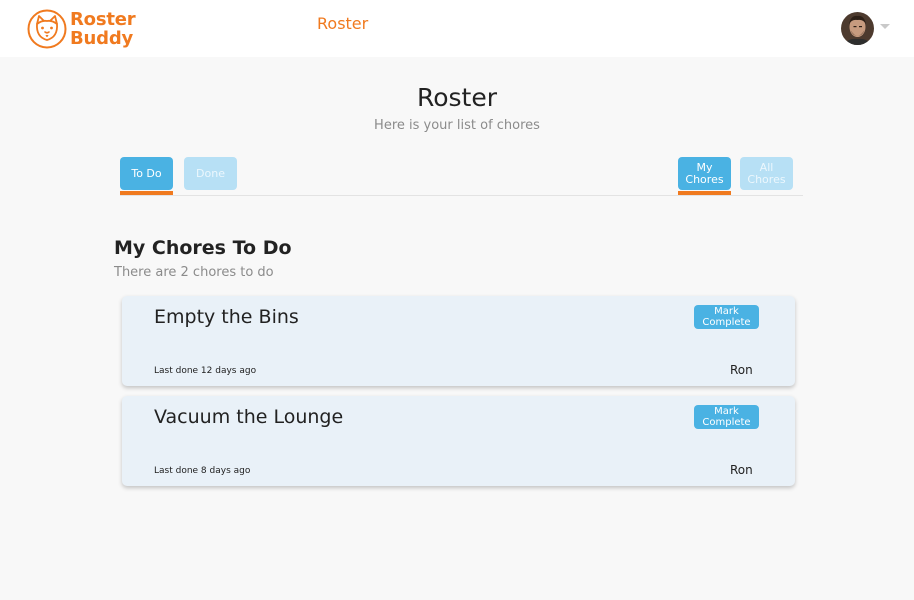  Describe the element at coordinates (203, 248) in the screenshot. I see `section-title: My Chores To Do` at that location.